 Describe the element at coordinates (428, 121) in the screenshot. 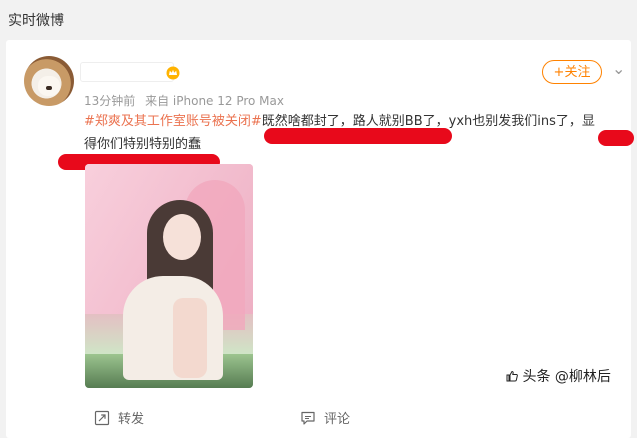

I see `post-text-main: 既然啥都封了，路人就别BB了，yxh也别发我们ins了，显` at that location.